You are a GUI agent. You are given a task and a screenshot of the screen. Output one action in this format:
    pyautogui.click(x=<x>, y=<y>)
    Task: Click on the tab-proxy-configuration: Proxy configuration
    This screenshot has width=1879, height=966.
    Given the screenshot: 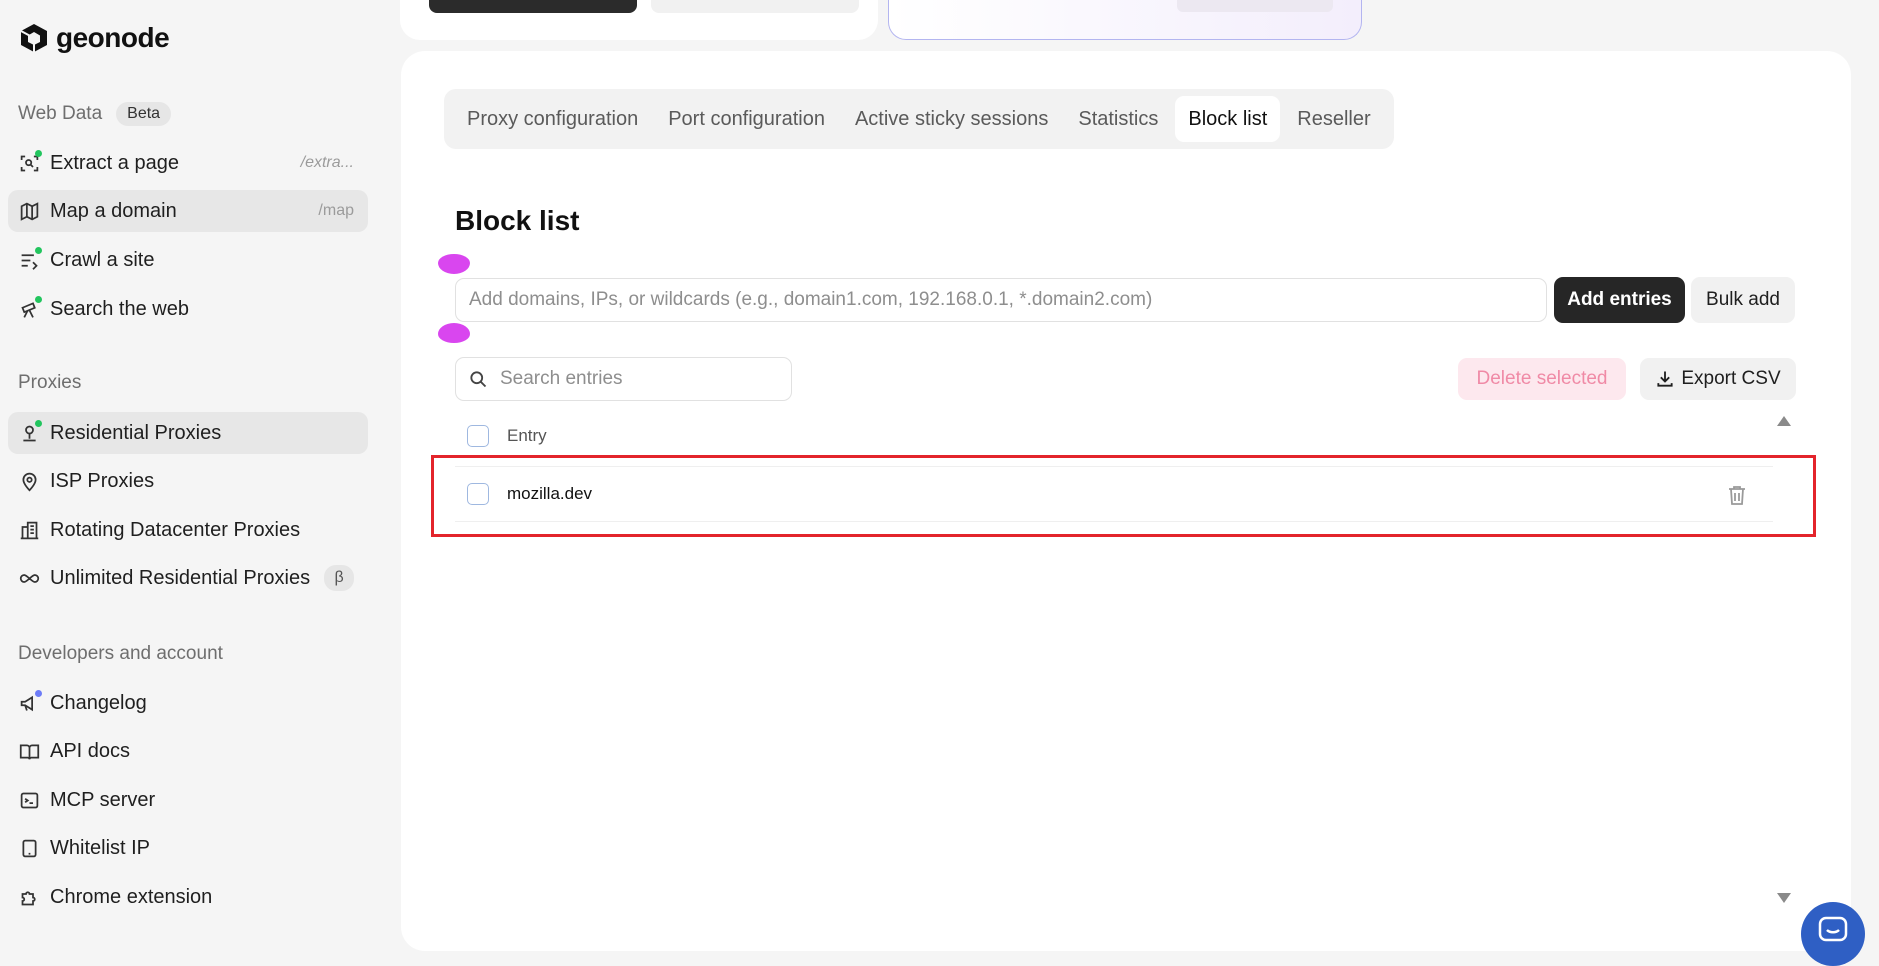 What is the action you would take?
    pyautogui.click(x=552, y=119)
    